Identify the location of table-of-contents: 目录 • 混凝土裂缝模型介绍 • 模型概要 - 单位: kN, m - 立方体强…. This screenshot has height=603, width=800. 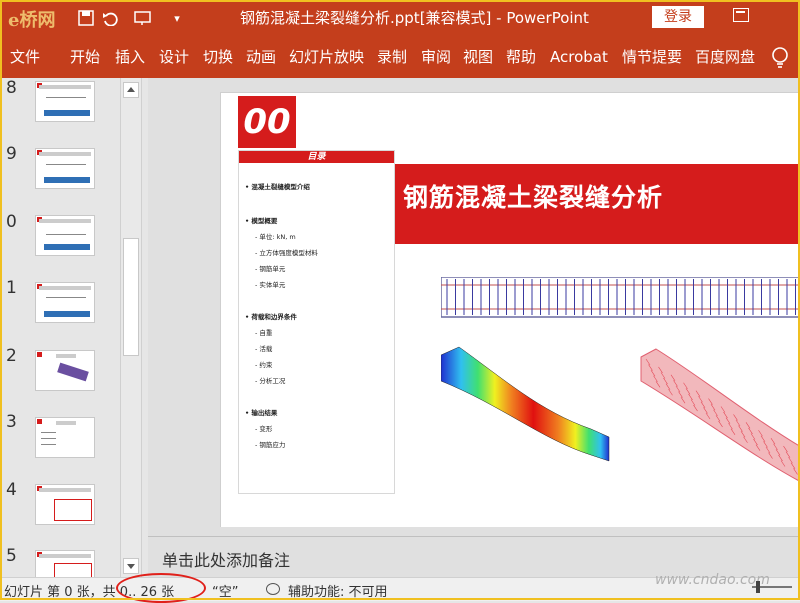
(316, 322).